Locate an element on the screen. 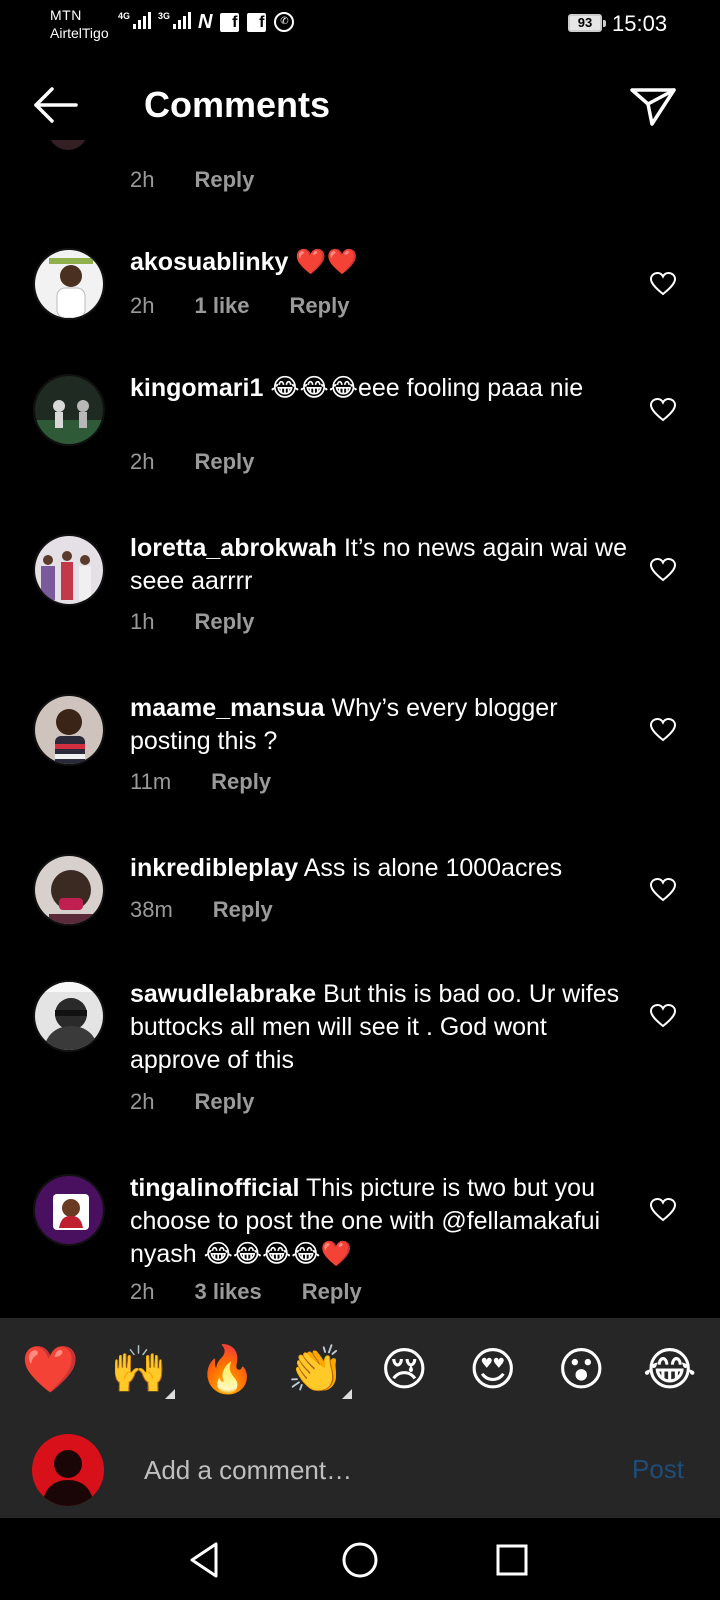 Image resolution: width=720 pixels, height=1600 pixels. carrier-1: MTN is located at coordinates (66, 15).